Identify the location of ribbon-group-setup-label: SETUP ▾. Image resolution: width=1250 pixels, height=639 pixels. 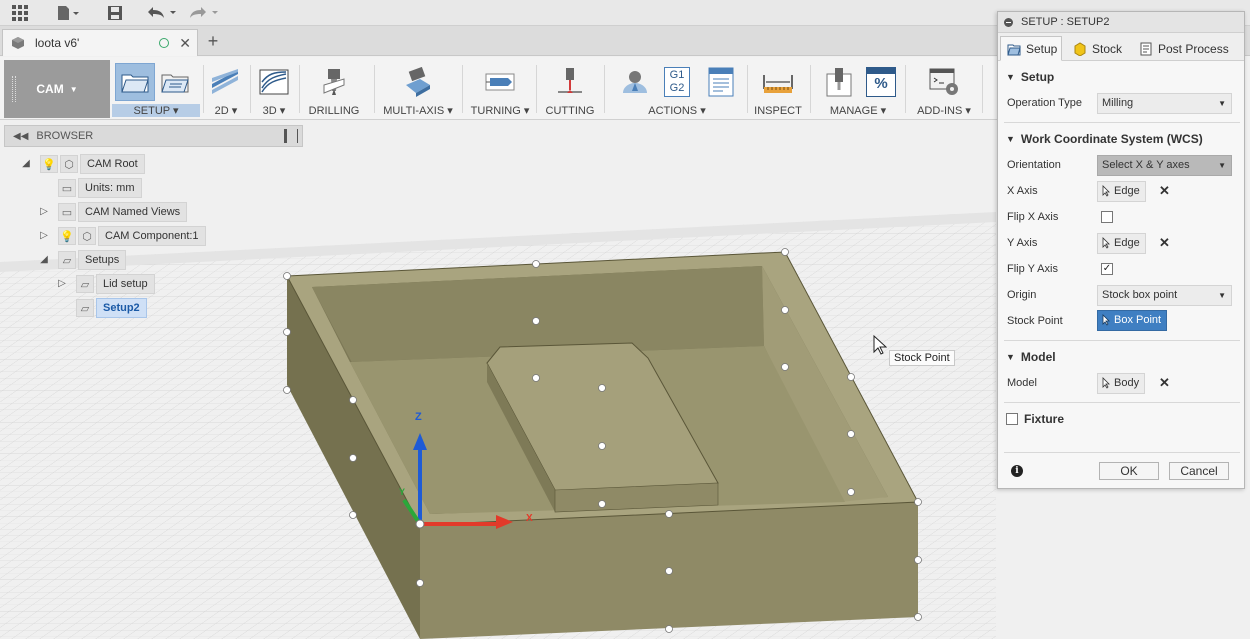
(156, 110).